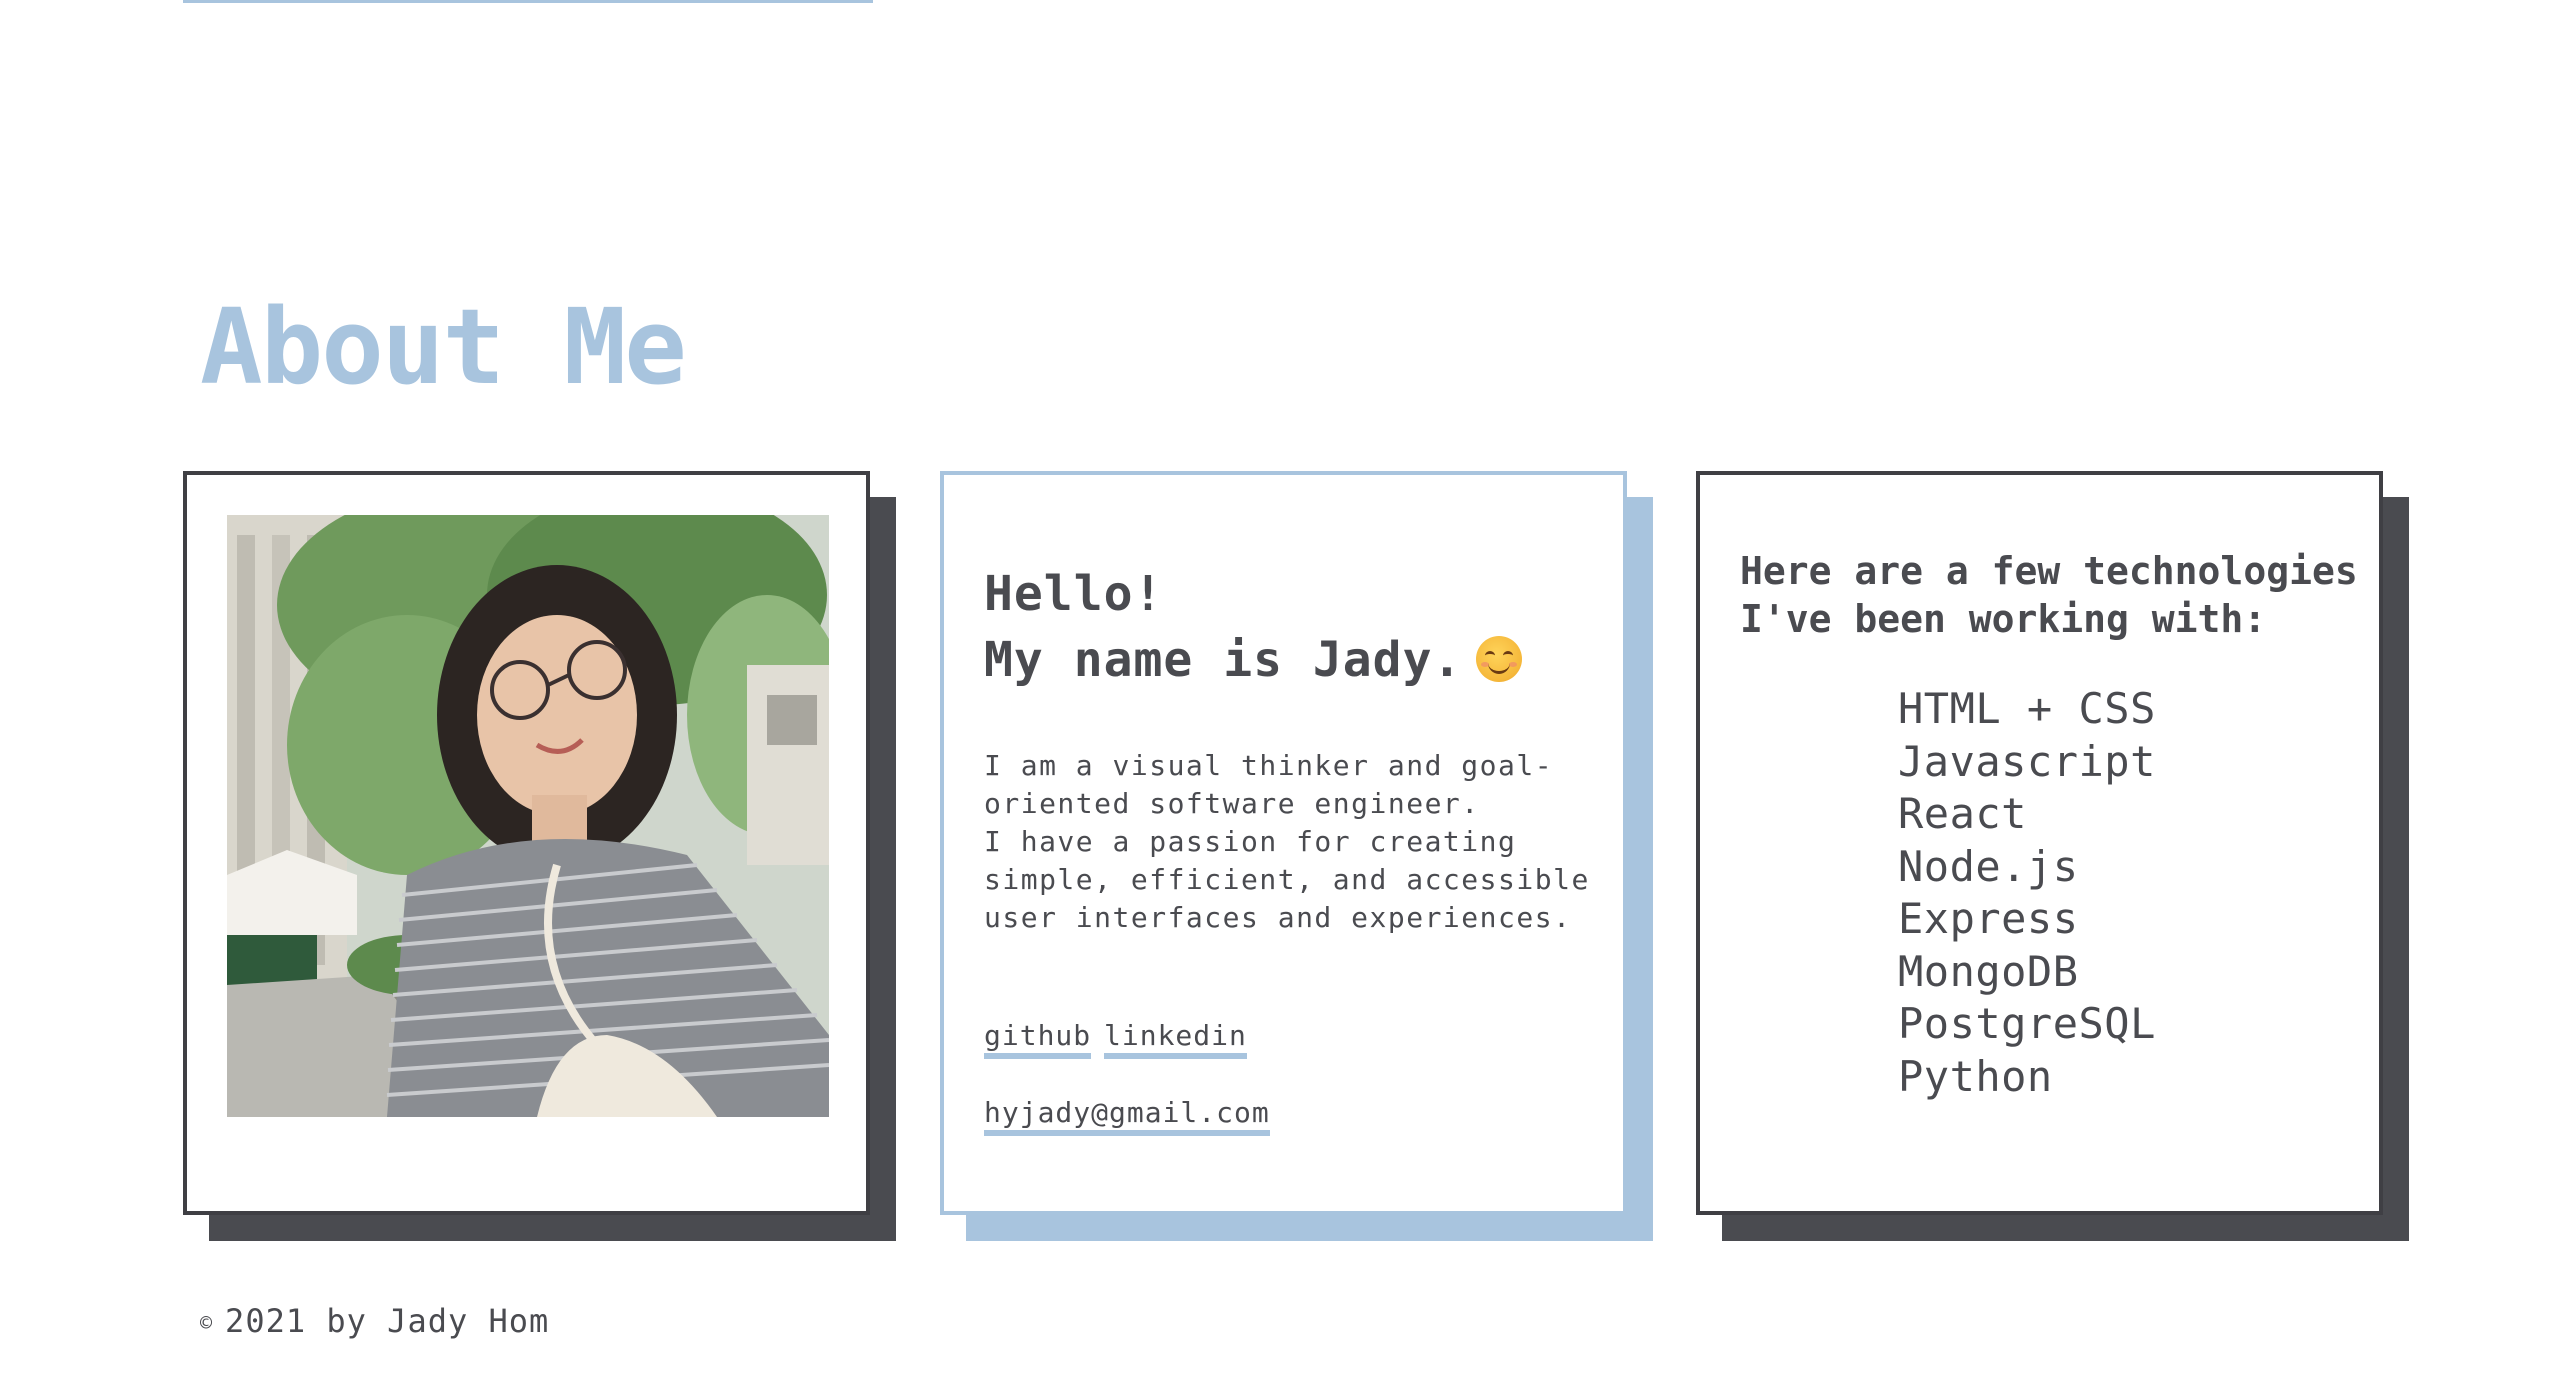 This screenshot has height=1378, width=2560. Describe the element at coordinates (1232, 803) in the screenshot. I see `bio-line: oriented software engineer.` at that location.